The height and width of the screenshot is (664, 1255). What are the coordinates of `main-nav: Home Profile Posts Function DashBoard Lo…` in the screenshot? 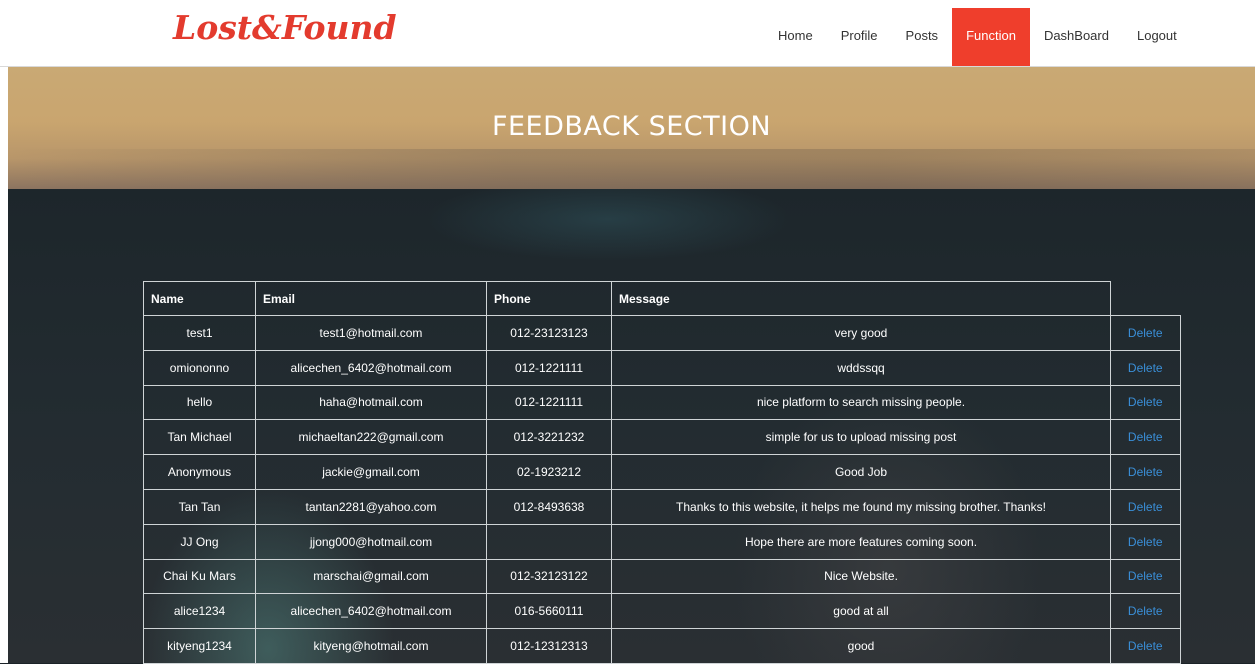 It's located at (977, 37).